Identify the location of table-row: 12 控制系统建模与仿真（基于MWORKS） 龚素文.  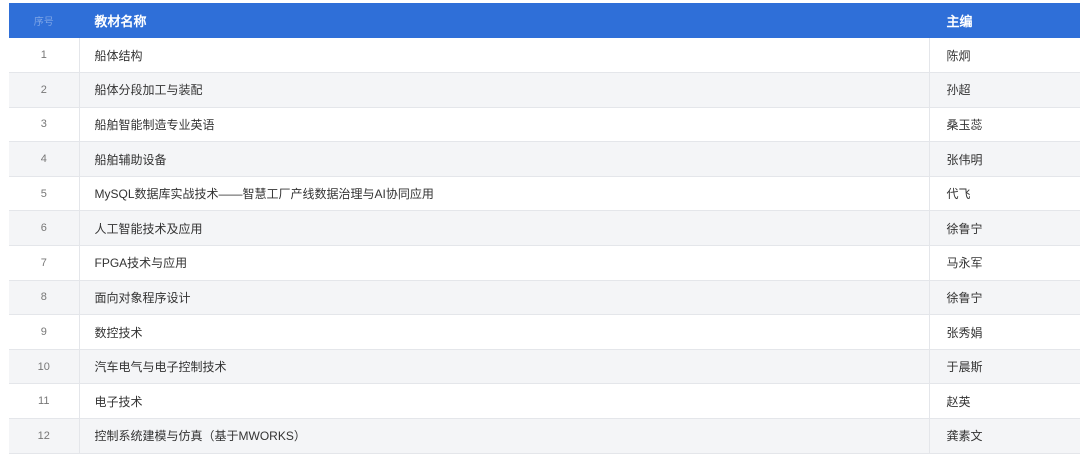
(544, 436).